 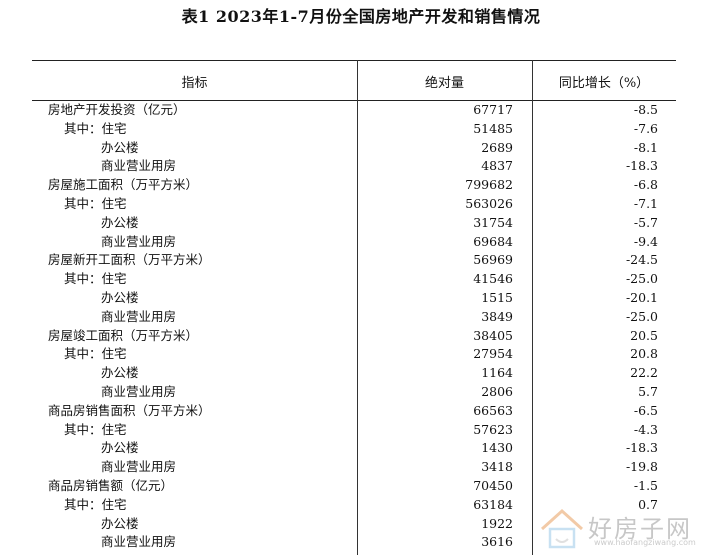 I want to click on table-row: 其中：住宅 57623 -4.3, so click(x=361, y=430).